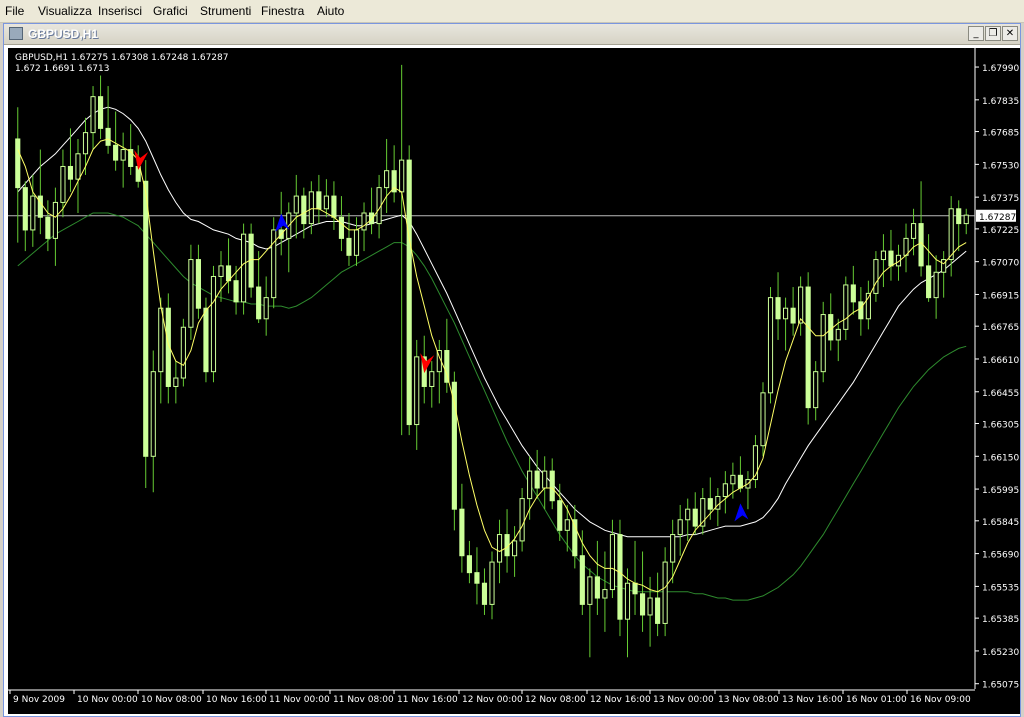  What do you see at coordinates (39, 700) in the screenshot?
I see `x-tick-label: 9 Nov 2009` at bounding box center [39, 700].